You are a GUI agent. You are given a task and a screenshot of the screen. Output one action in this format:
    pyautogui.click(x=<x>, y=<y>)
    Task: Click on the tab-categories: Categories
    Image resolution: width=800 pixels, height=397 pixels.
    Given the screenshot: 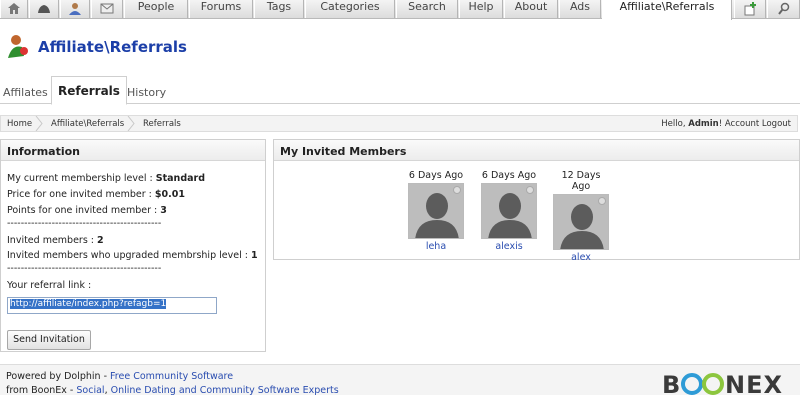 What is the action you would take?
    pyautogui.click(x=350, y=9)
    